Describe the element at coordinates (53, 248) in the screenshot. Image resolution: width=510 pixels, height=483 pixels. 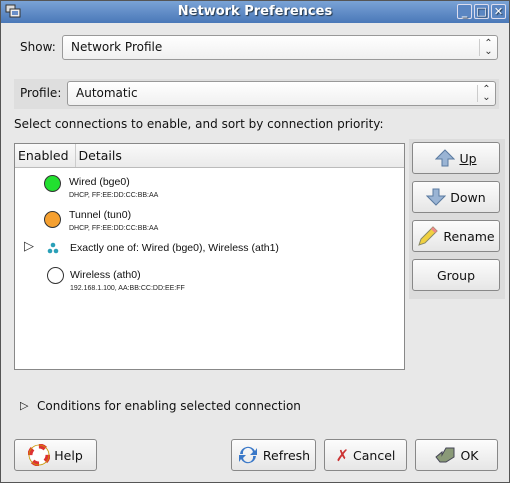
I see `group-icon` at that location.